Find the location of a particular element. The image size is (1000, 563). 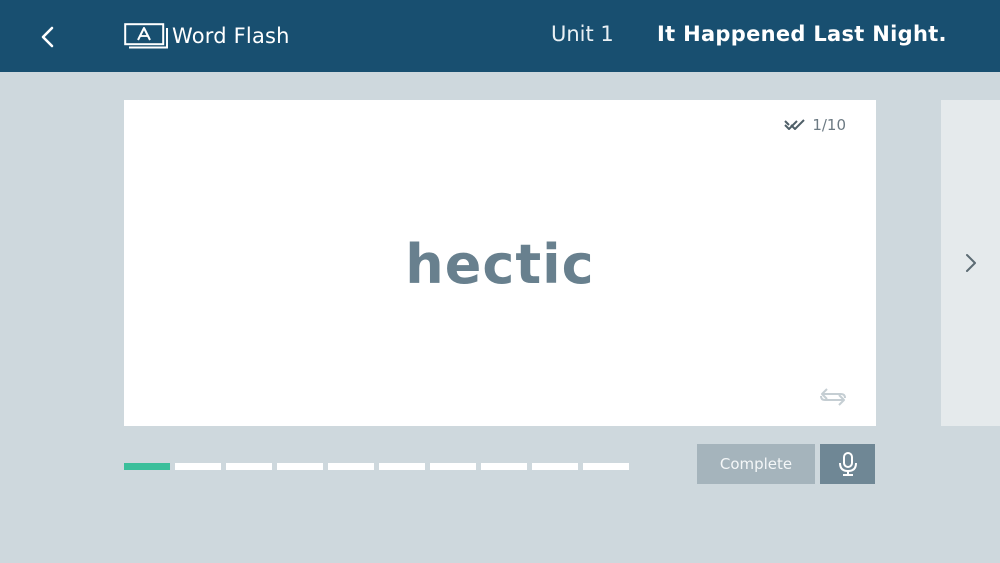

app-brand: Word Flash is located at coordinates (207, 36).